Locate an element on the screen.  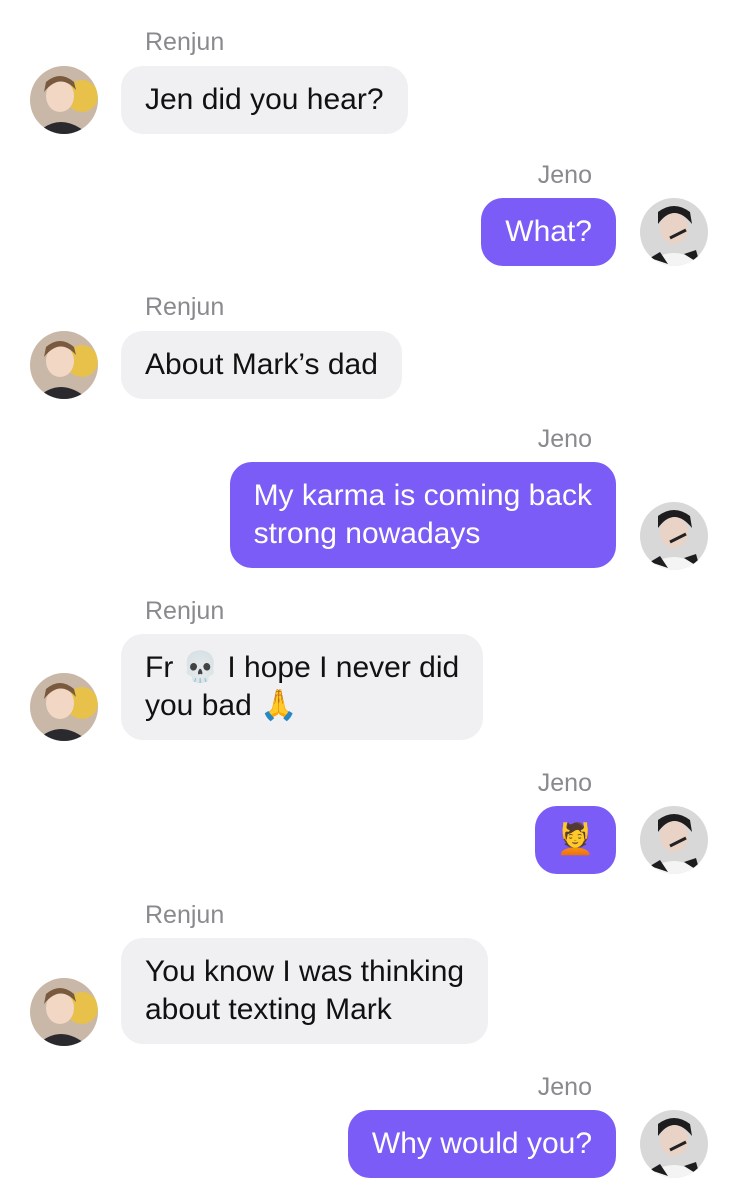
skull-icon: 💀 is located at coordinates (200, 667).